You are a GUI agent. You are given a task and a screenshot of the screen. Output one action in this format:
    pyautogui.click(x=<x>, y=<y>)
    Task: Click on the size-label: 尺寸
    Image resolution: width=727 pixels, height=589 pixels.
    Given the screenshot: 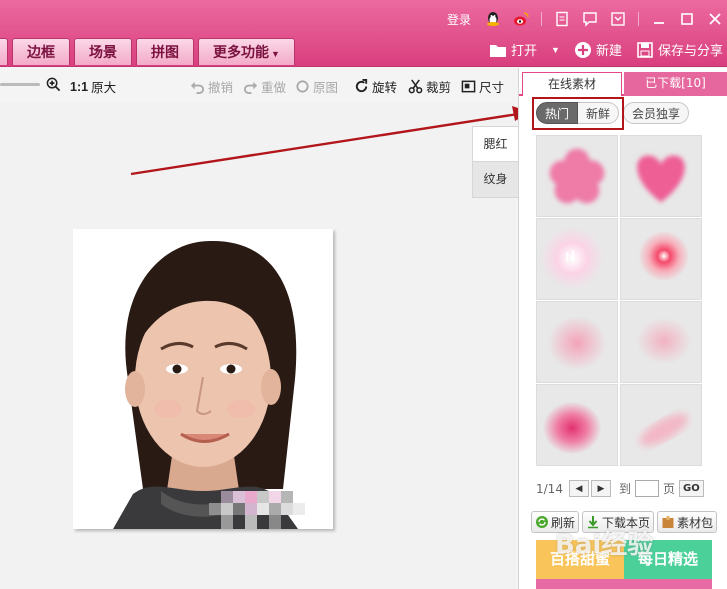 What is the action you would take?
    pyautogui.click(x=492, y=88)
    